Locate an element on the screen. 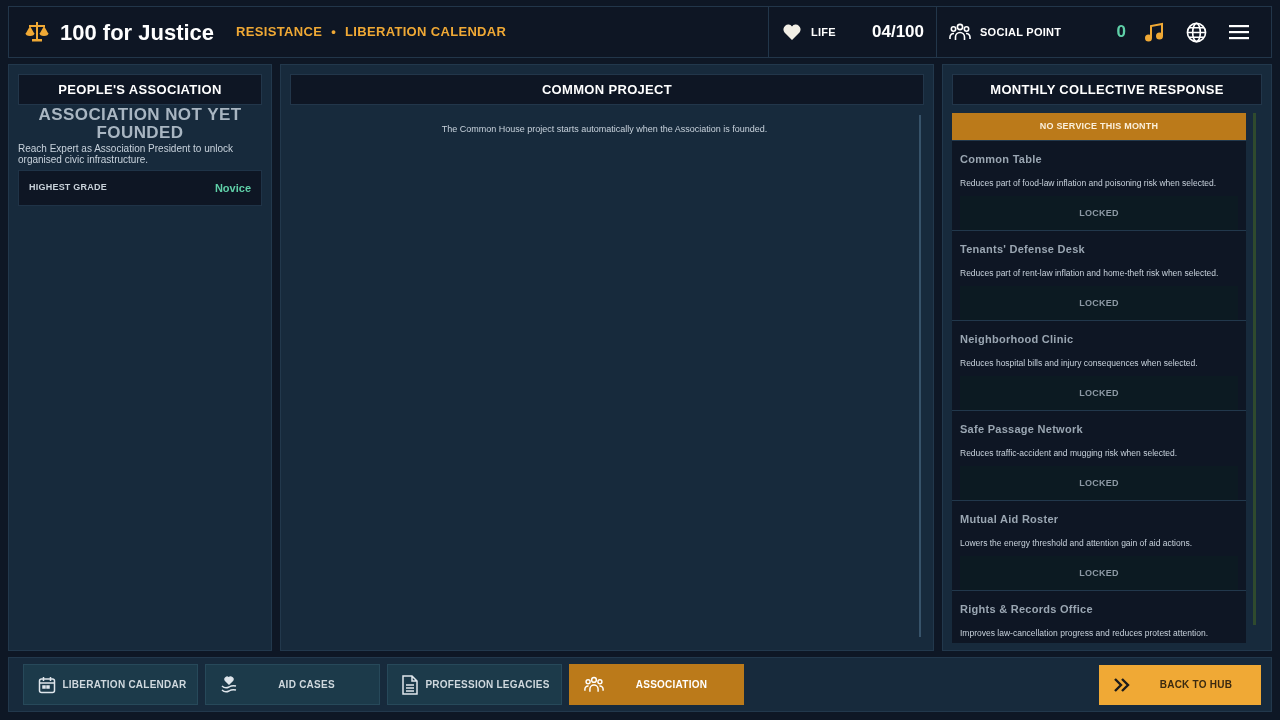 The width and height of the screenshot is (1280, 720). social-point-value: 0 is located at coordinates (1121, 32).